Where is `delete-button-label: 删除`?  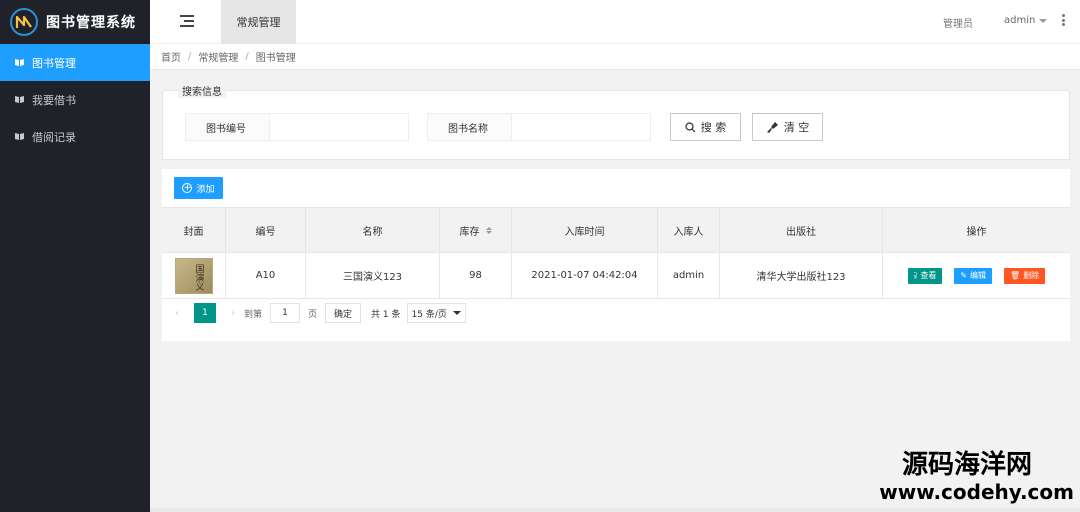 delete-button-label: 删除 is located at coordinates (1031, 275).